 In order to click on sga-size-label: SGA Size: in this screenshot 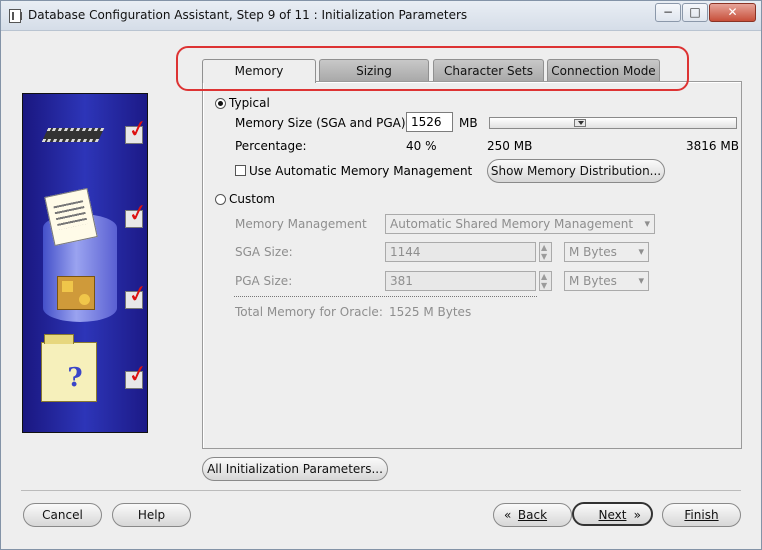, I will do `click(264, 252)`.